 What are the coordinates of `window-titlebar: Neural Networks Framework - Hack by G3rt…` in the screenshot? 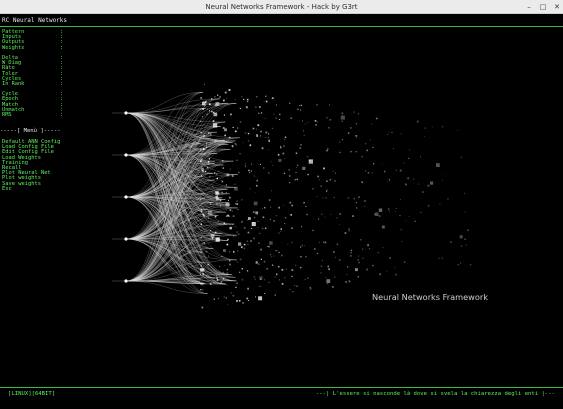 It's located at (281, 7).